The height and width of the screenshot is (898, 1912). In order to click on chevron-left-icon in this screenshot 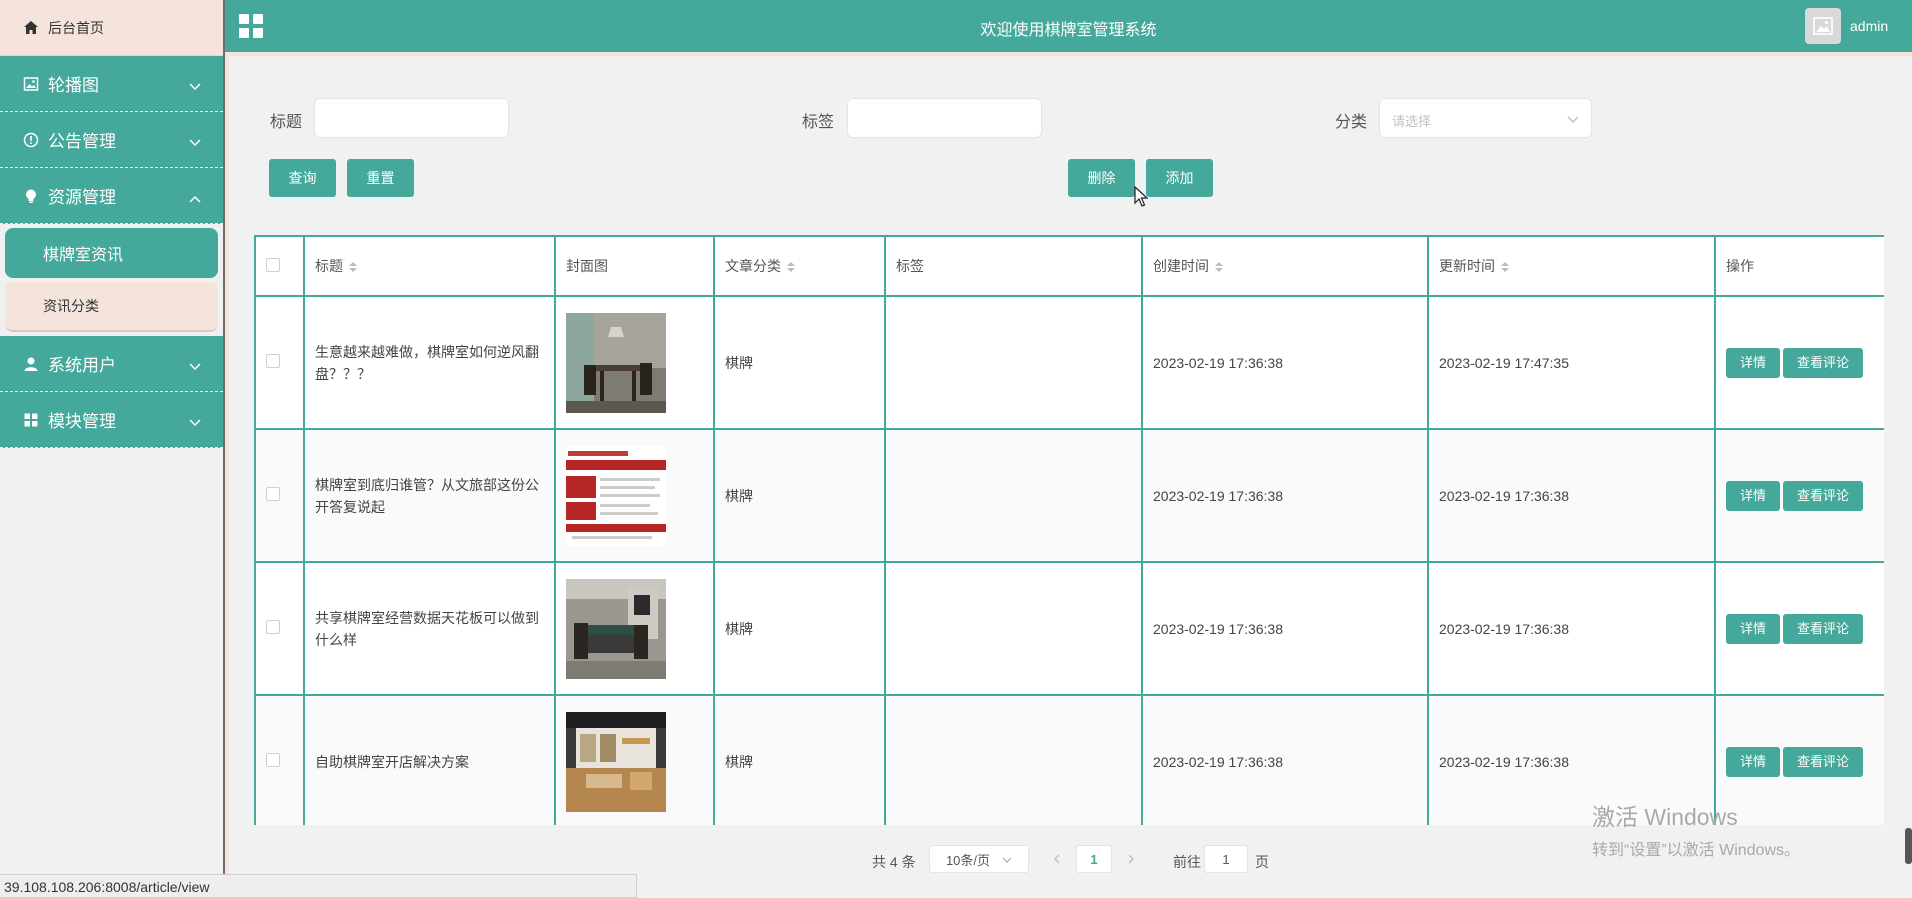, I will do `click(1057, 859)`.